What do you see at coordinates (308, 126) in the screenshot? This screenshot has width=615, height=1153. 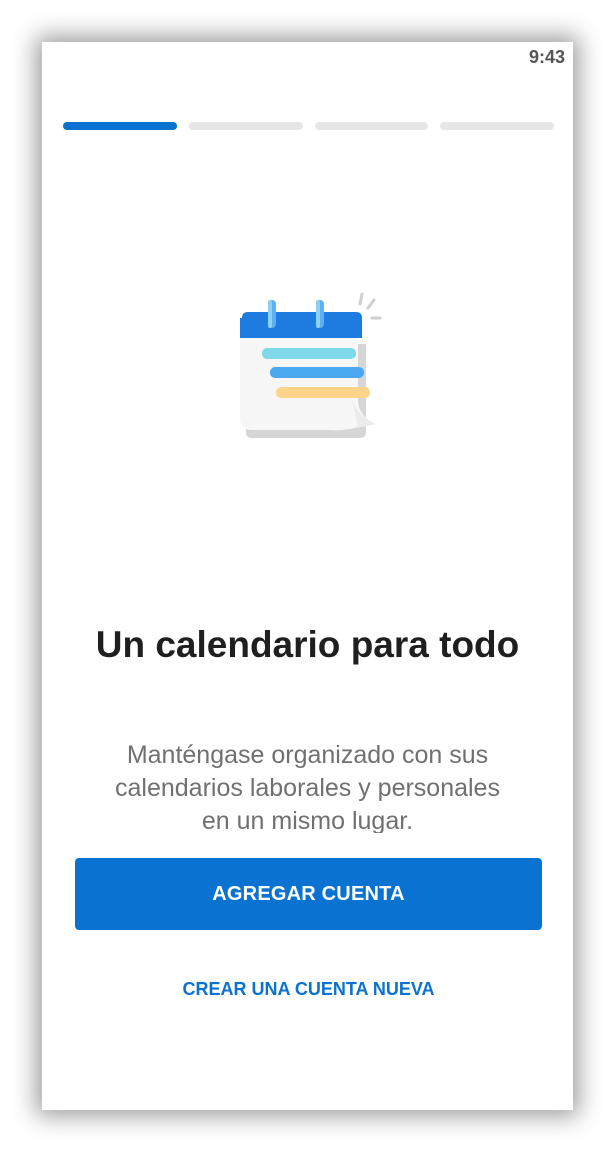 I see `onboarding-progress` at bounding box center [308, 126].